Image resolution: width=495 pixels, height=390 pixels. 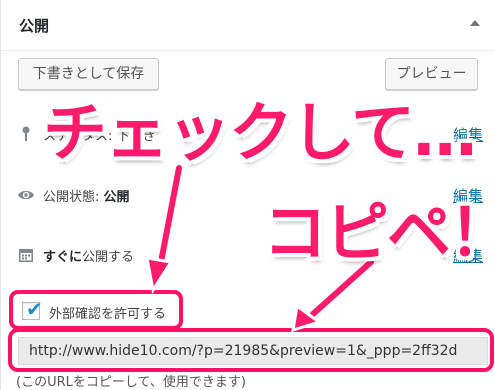 What do you see at coordinates (63, 257) in the screenshot?
I see `schedule-prefix: すぐに` at bounding box center [63, 257].